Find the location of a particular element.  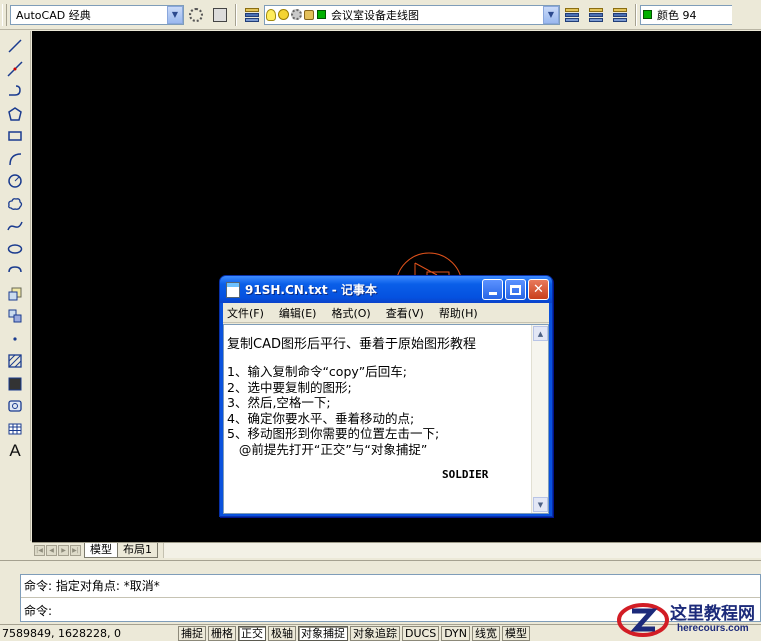

circle-tool is located at coordinates (15, 181).